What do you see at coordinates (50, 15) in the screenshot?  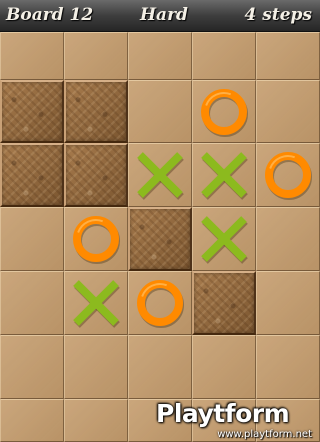 I see `board-number-label: Board 12` at bounding box center [50, 15].